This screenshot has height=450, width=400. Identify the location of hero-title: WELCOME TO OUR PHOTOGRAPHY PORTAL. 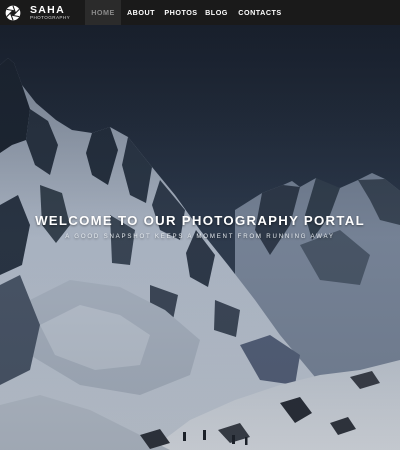
(200, 220).